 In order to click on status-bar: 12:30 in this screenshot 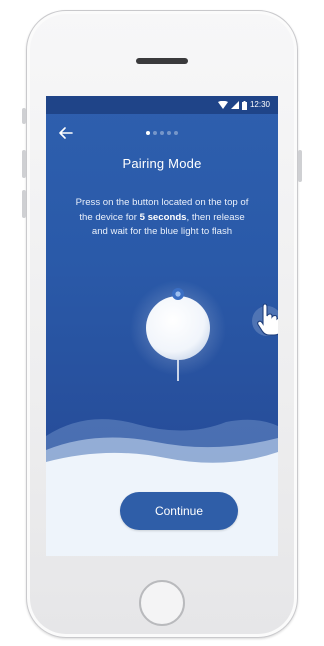, I will do `click(162, 105)`.